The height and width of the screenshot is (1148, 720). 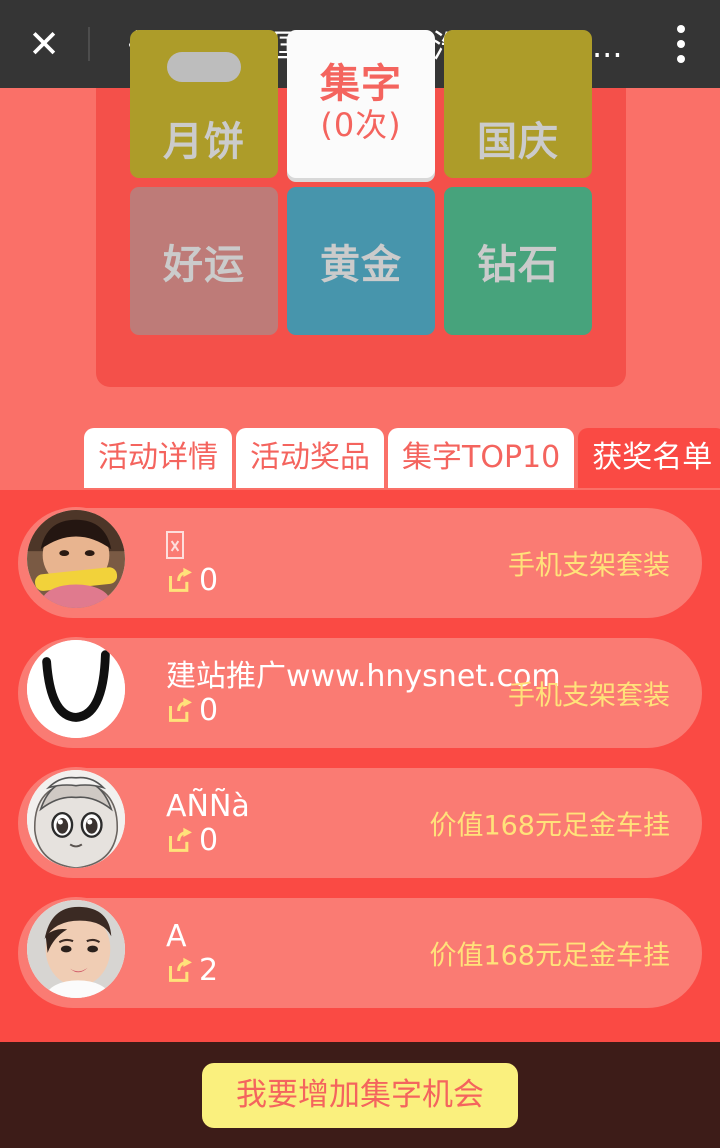 I want to click on game-tile-collect: 集字 (0次), so click(x=361, y=104).